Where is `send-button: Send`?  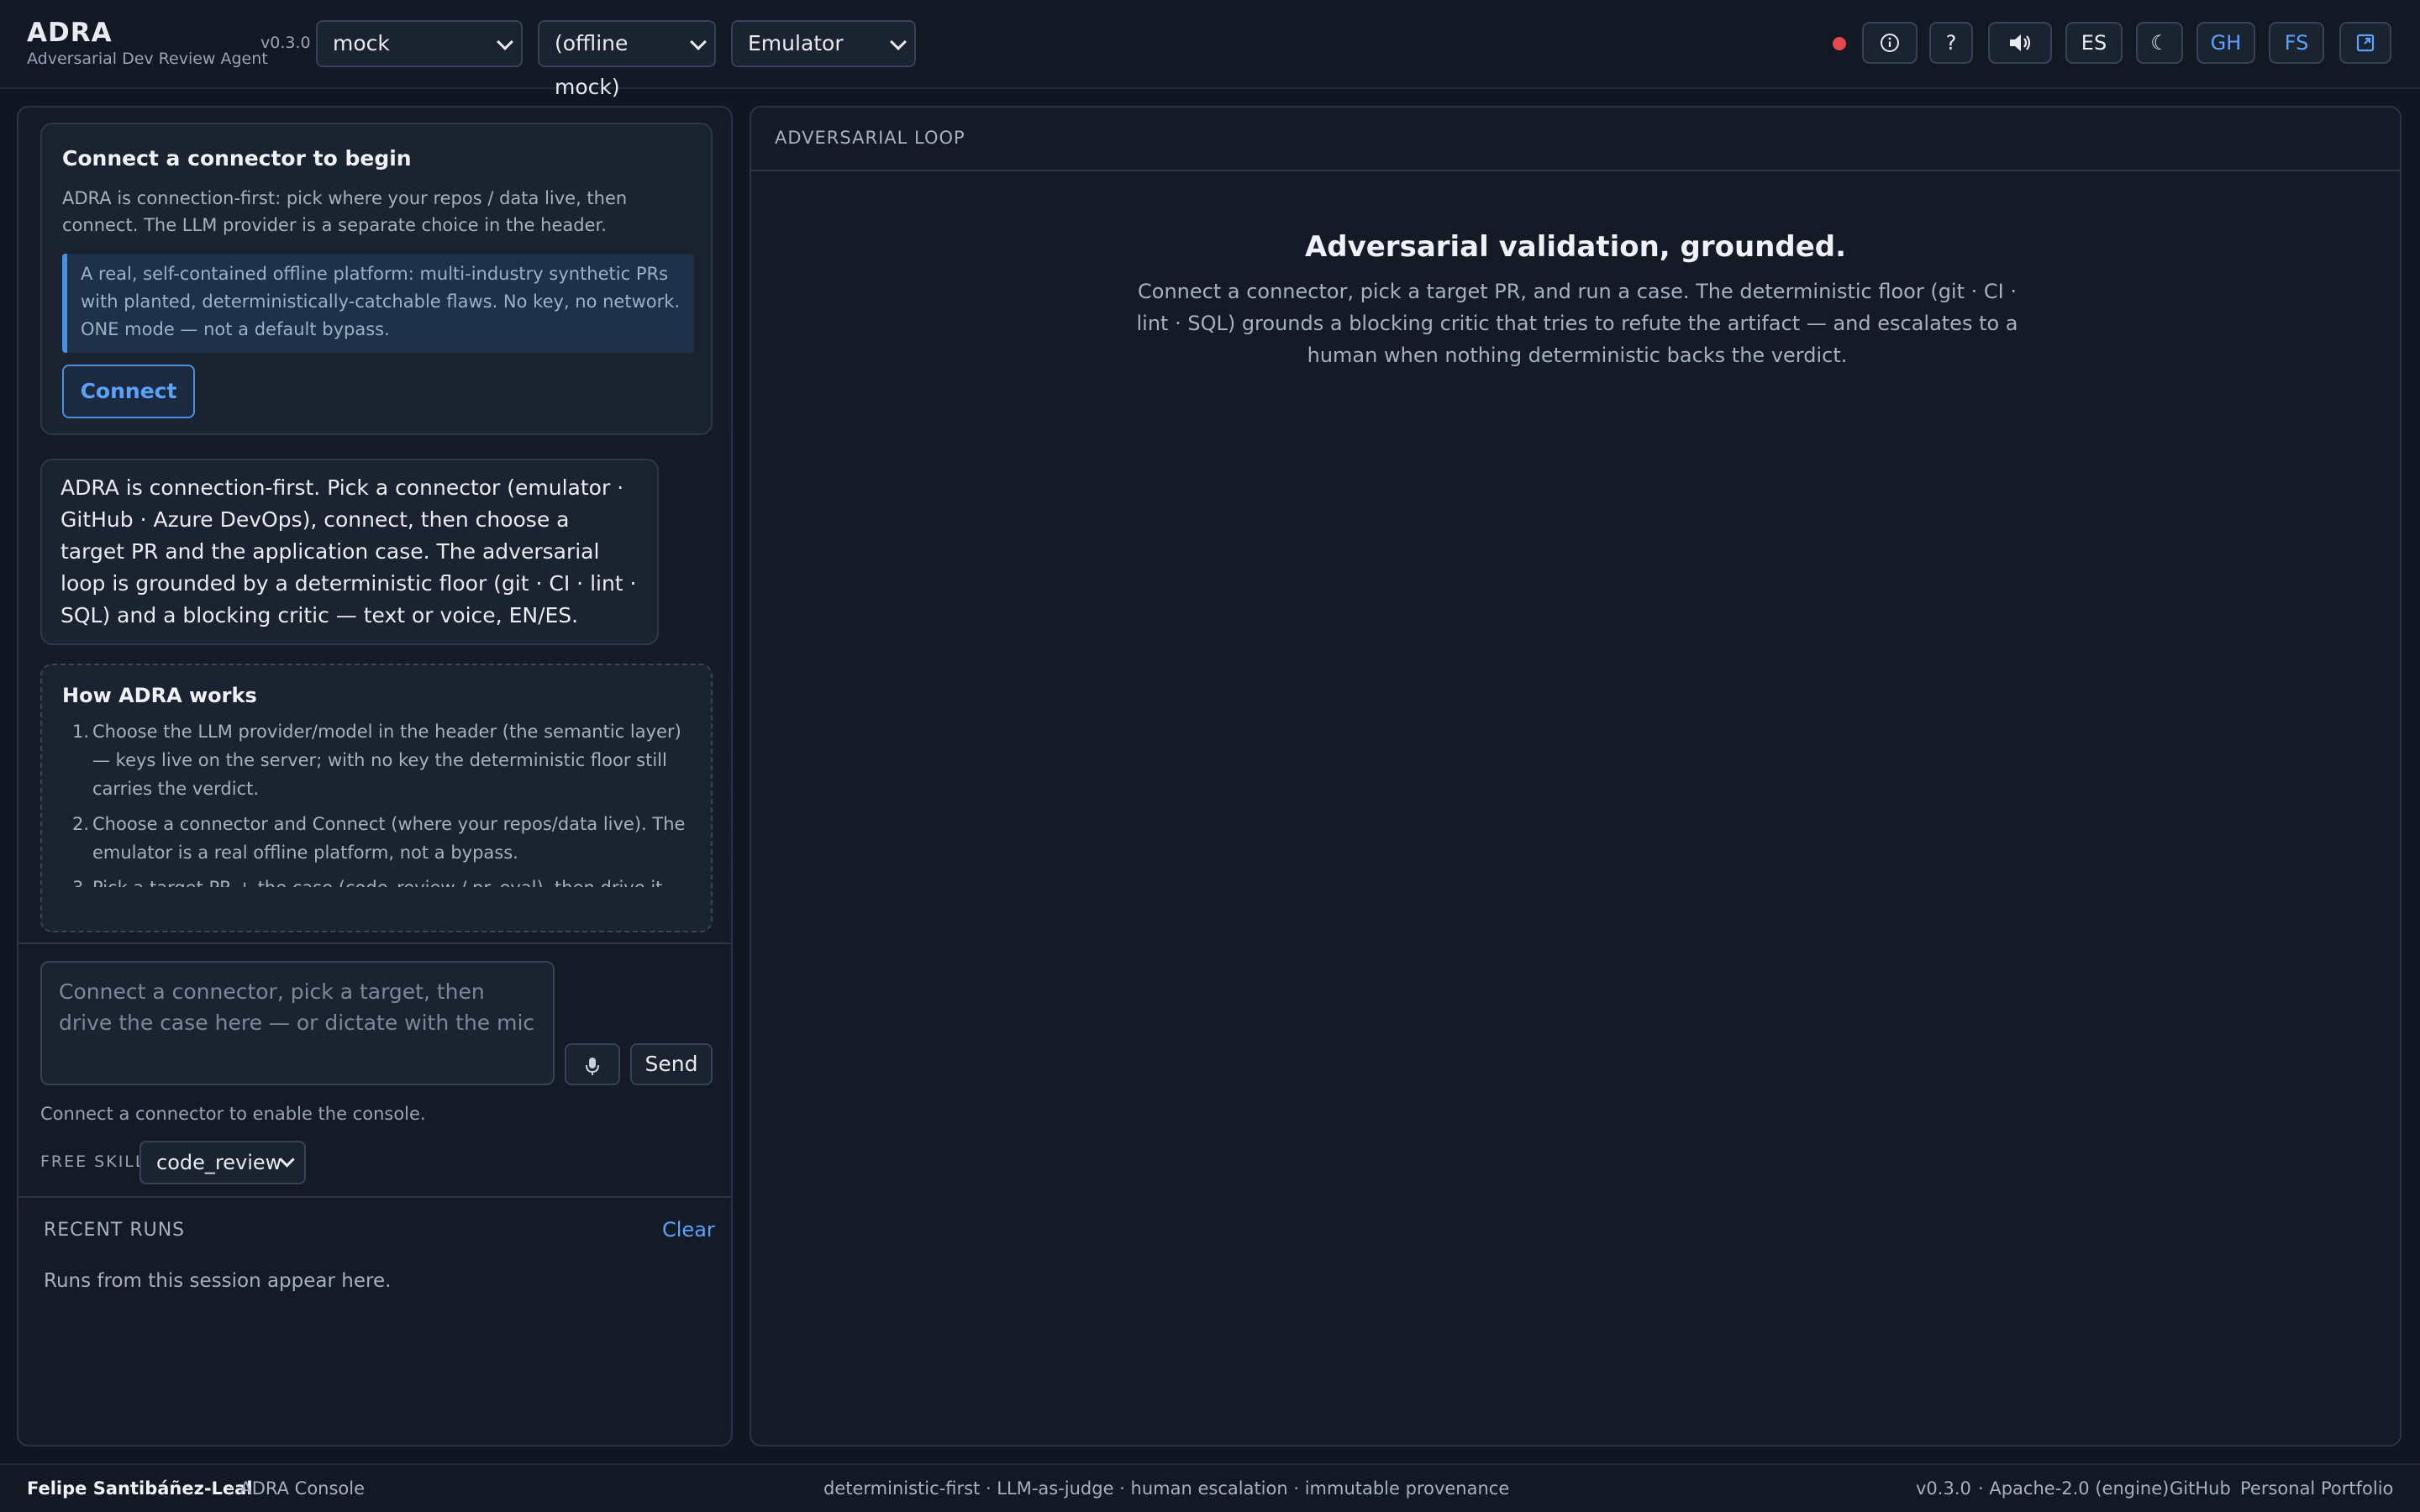
send-button: Send is located at coordinates (672, 1064).